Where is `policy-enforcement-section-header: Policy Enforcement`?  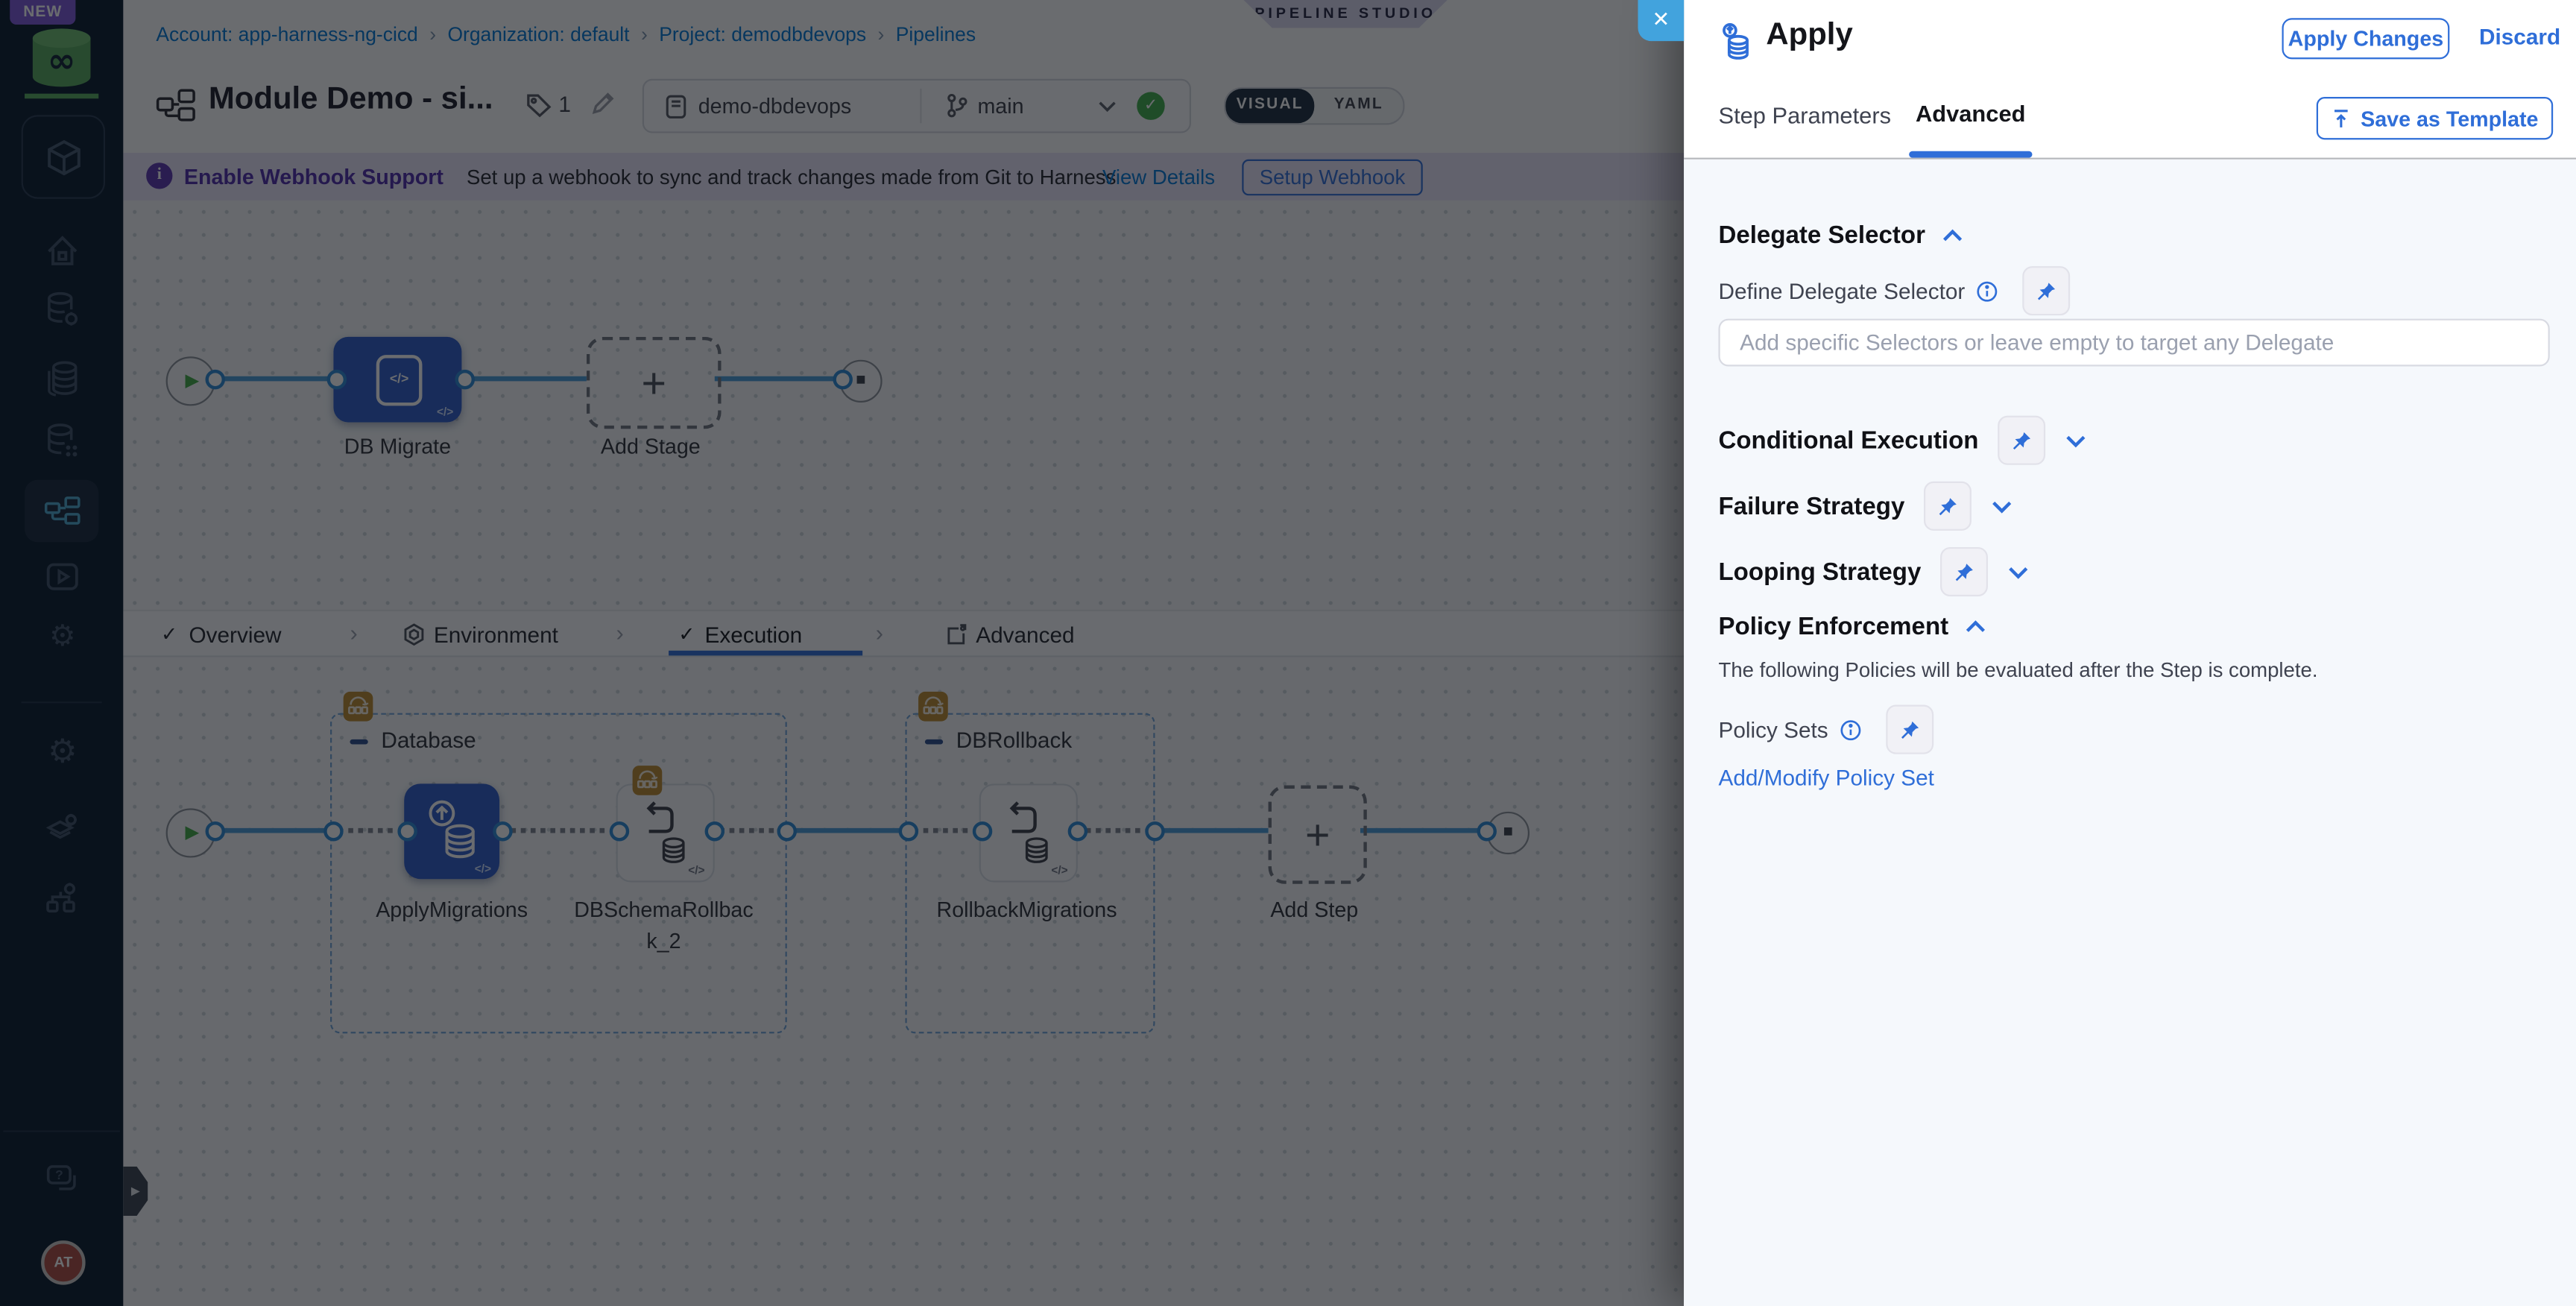 policy-enforcement-section-header: Policy Enforcement is located at coordinates (1852, 627).